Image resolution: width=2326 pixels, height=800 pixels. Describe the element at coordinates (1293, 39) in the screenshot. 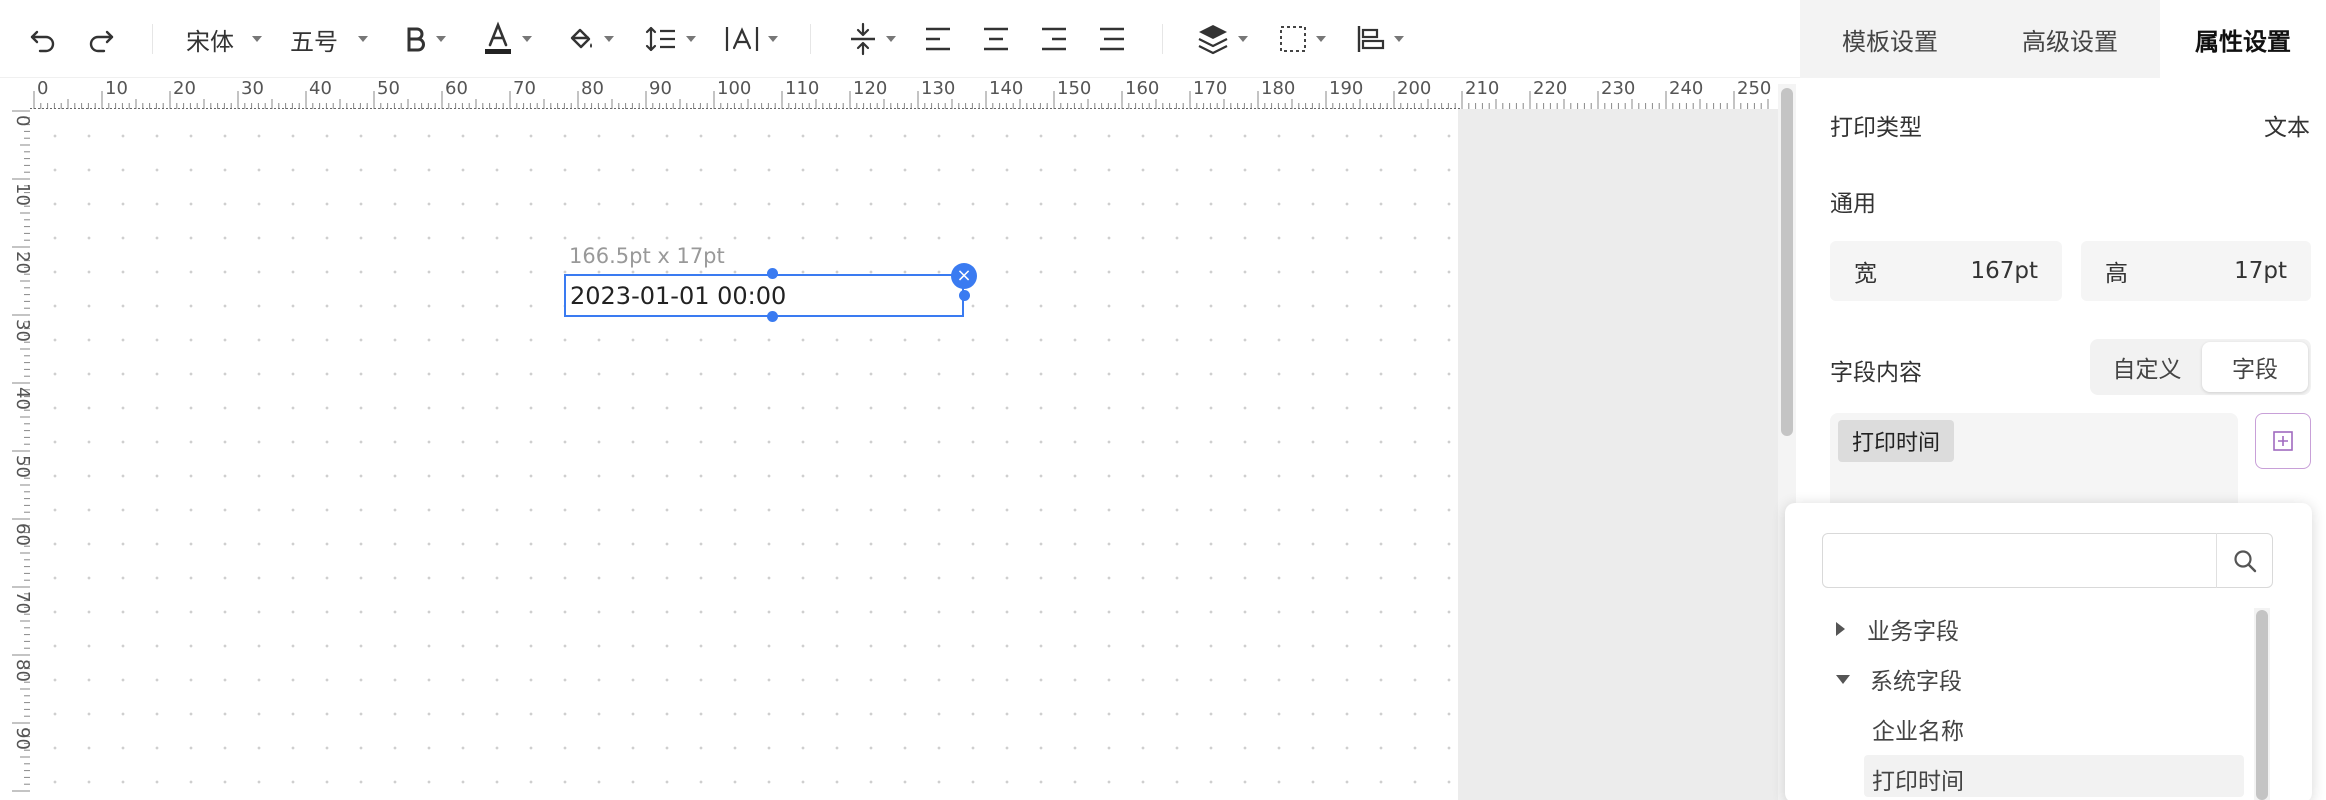

I see `border-icon` at that location.